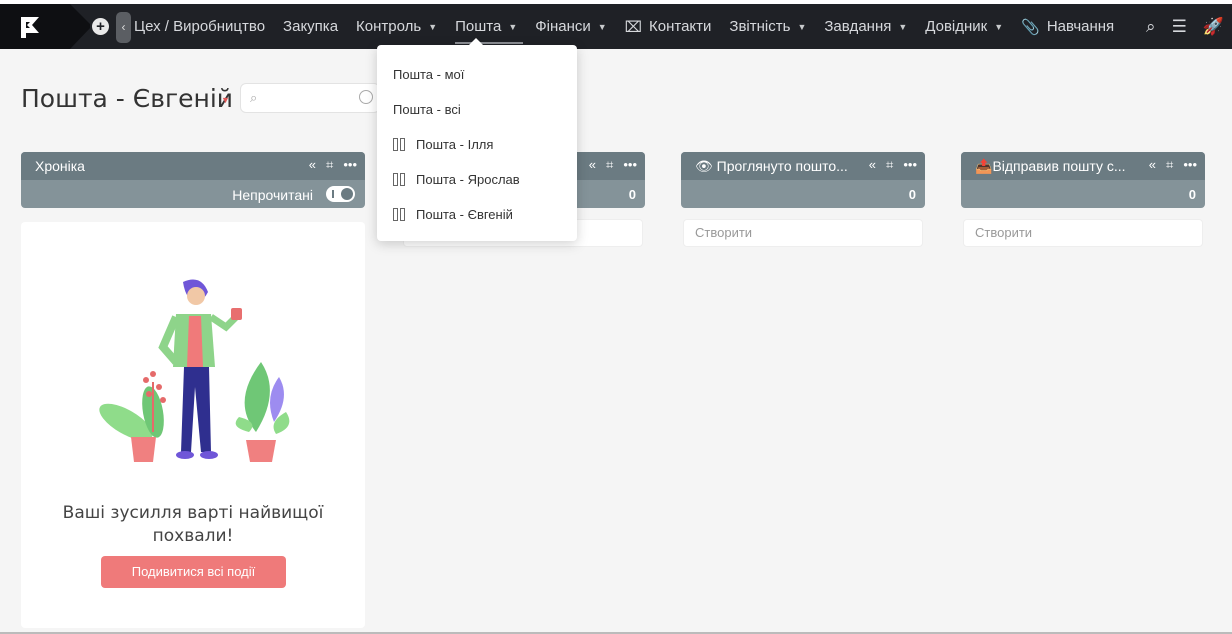  Describe the element at coordinates (1030, 27) in the screenshot. I see `paperclip-icon: 📎` at that location.